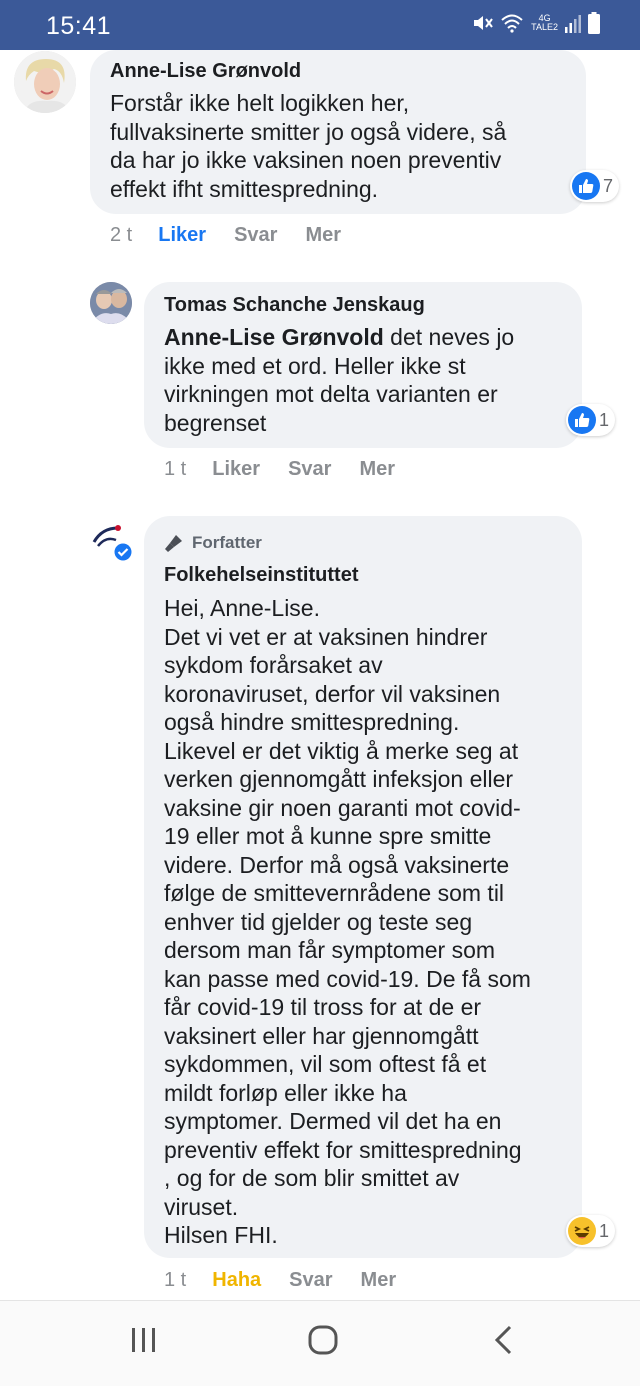 The width and height of the screenshot is (640, 1386). I want to click on comment-actions: 1 t Haha Svar Mer, so click(294, 1280).